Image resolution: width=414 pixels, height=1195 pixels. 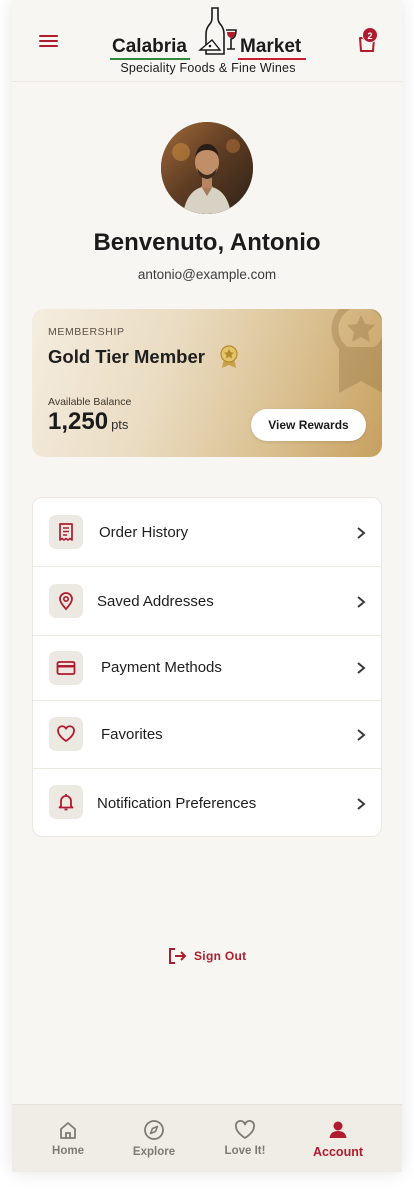 I want to click on tab-home: Home, so click(x=68, y=1138).